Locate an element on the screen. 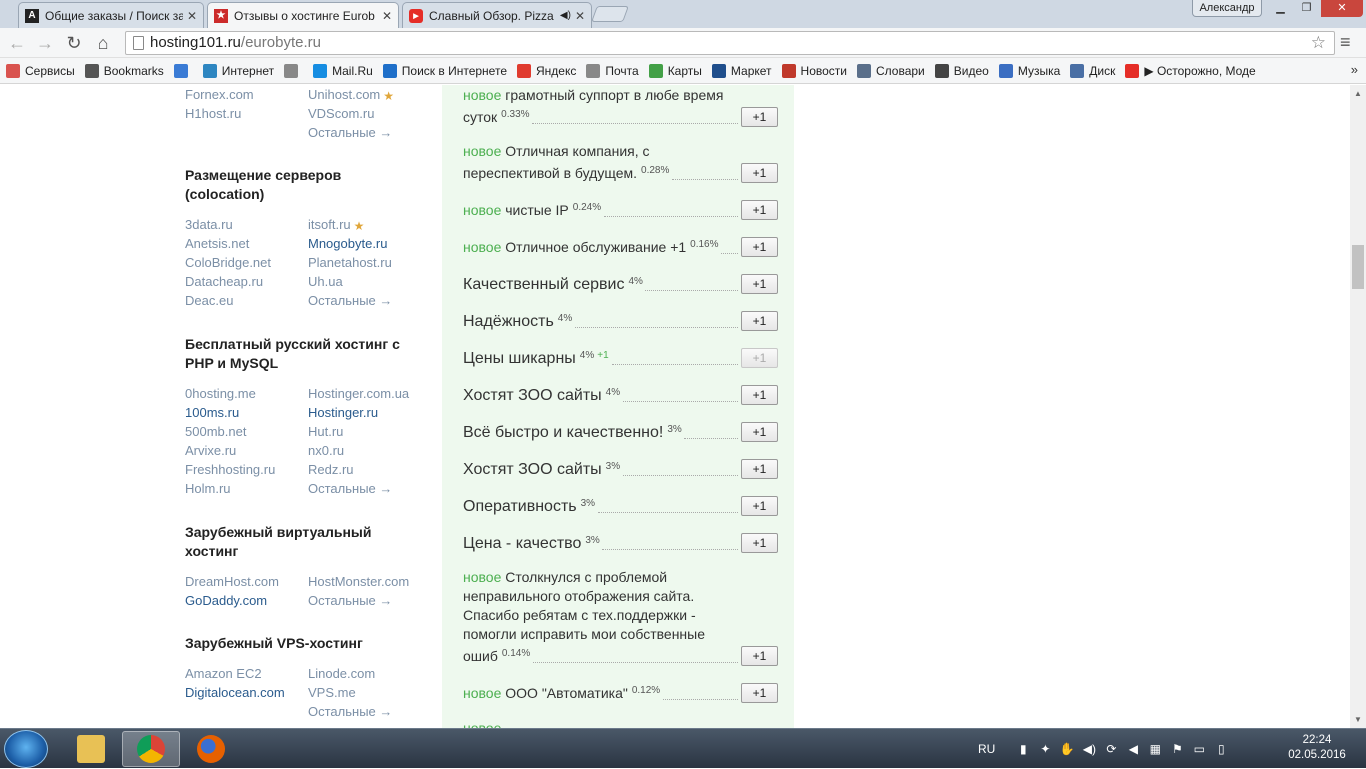 The width and height of the screenshot is (1366, 769). minimize-icon: ▁ is located at coordinates (1280, 8).